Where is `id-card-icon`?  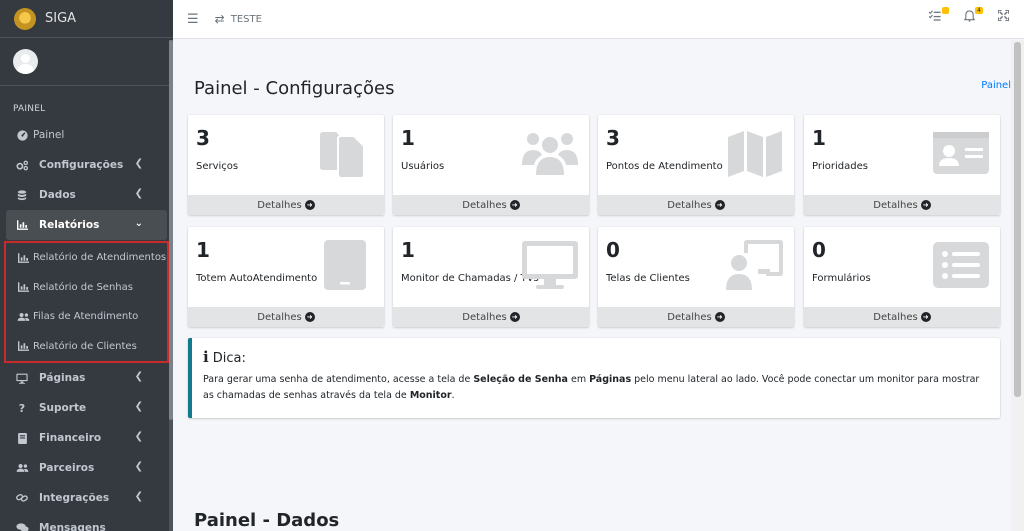
id-card-icon is located at coordinates (961, 153).